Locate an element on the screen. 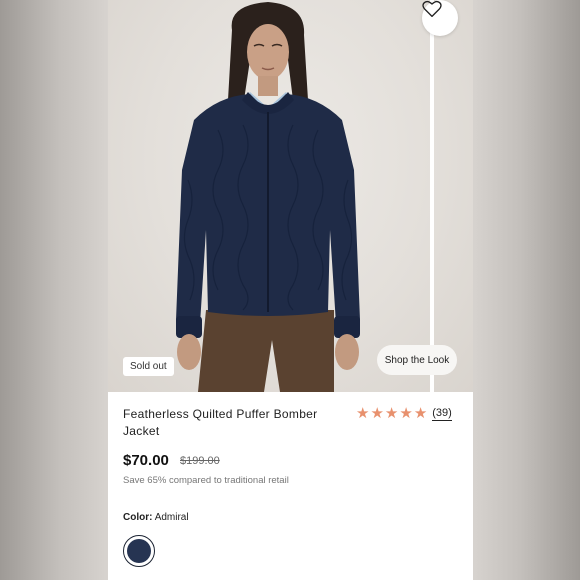 The height and width of the screenshot is (580, 580). color-label-row: Color: Admiral is located at coordinates (156, 517).